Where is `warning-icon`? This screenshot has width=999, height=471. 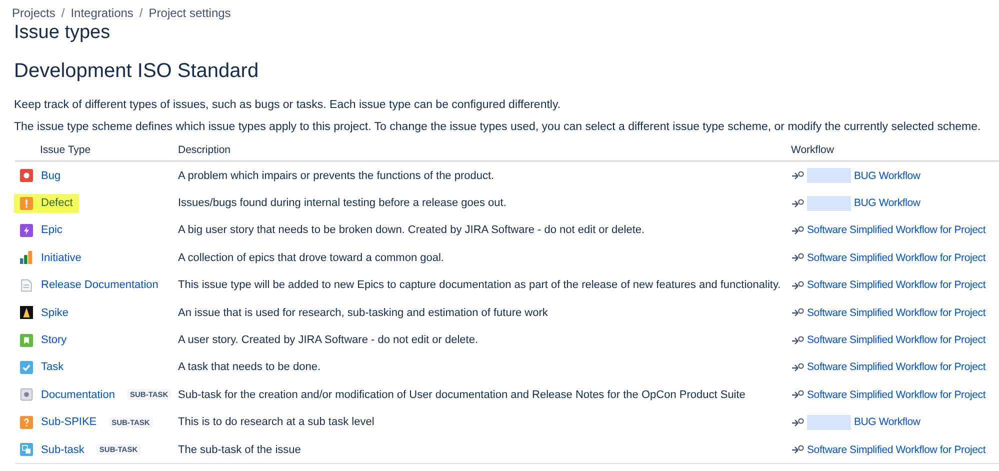
warning-icon is located at coordinates (26, 203).